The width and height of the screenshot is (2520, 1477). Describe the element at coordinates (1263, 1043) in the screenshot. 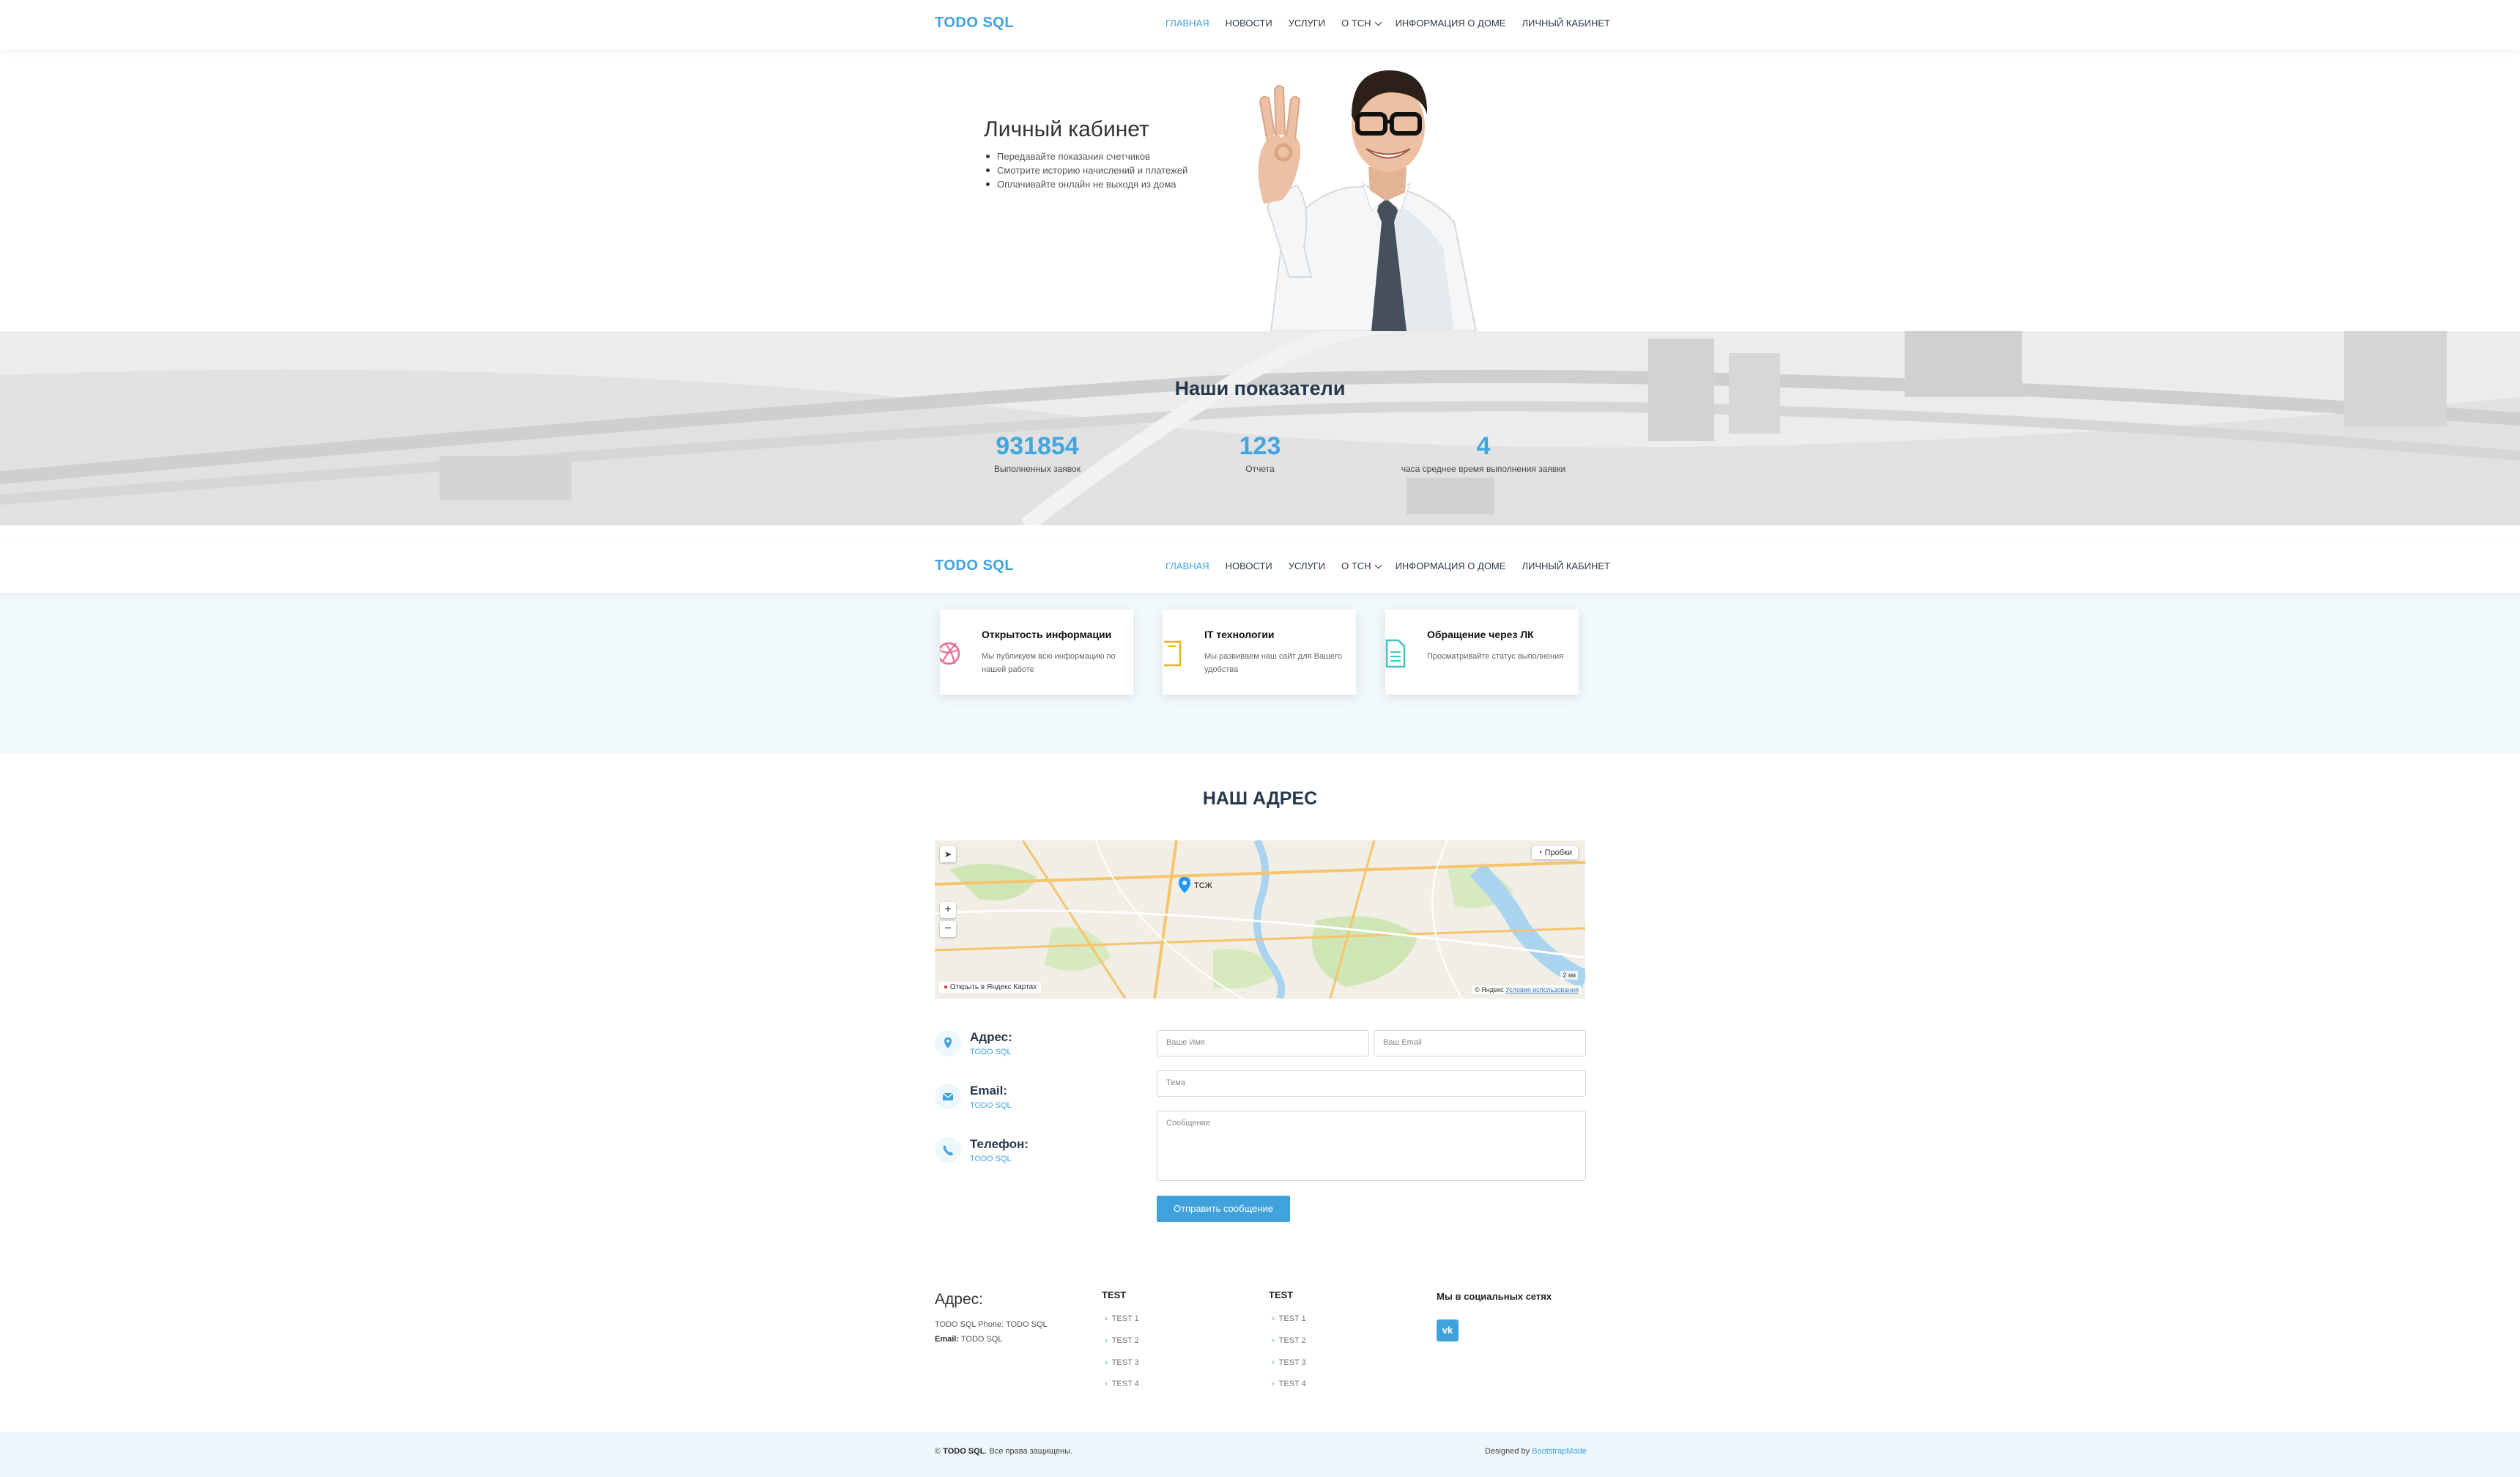

I see `name-input: Ваше Имя` at that location.